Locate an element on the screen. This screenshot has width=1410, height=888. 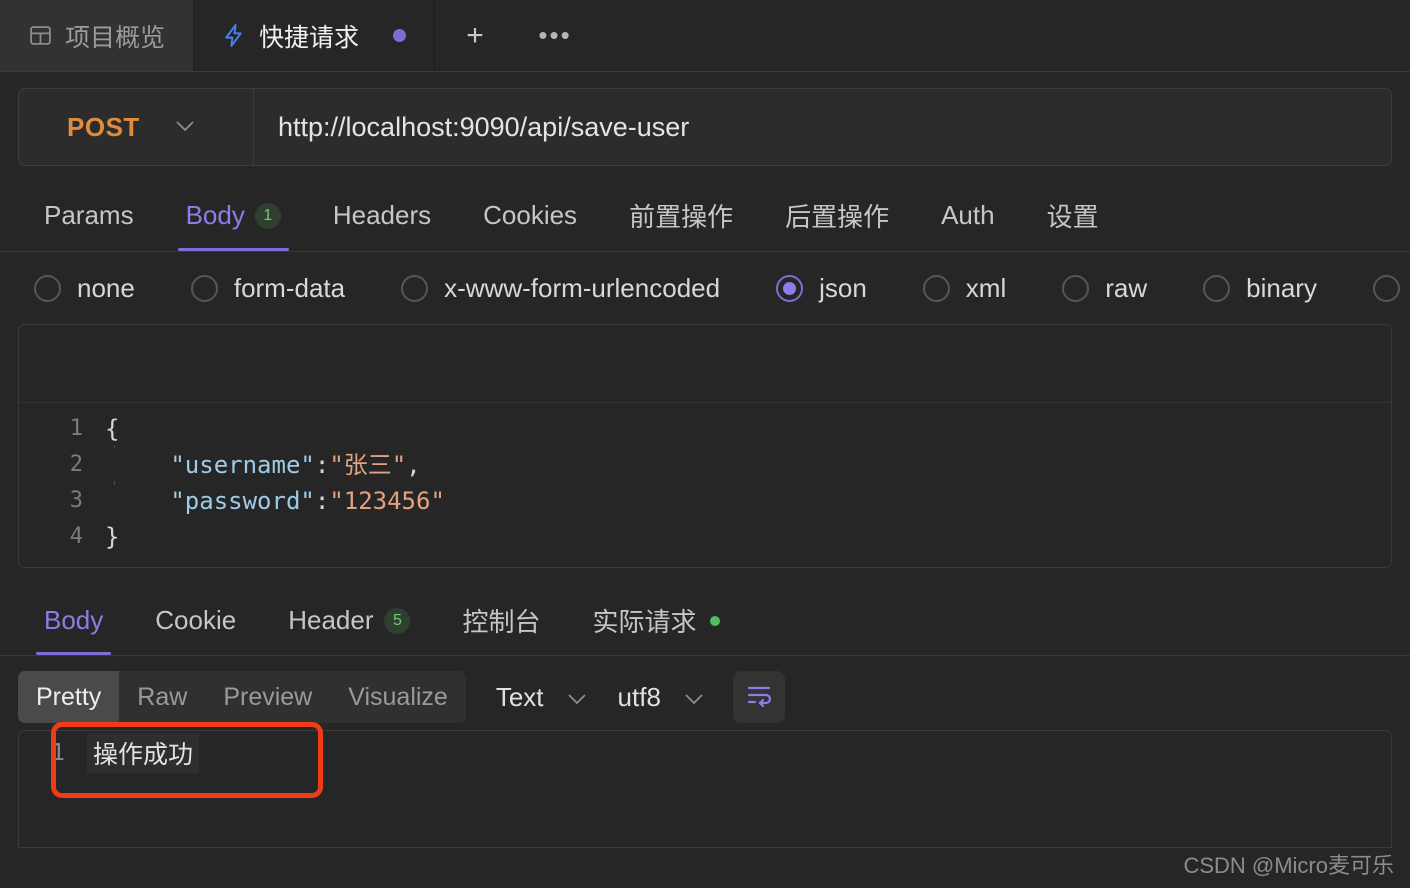
response-view-mode-group: Pretty Raw Preview Visualize is located at coordinates (242, 697).